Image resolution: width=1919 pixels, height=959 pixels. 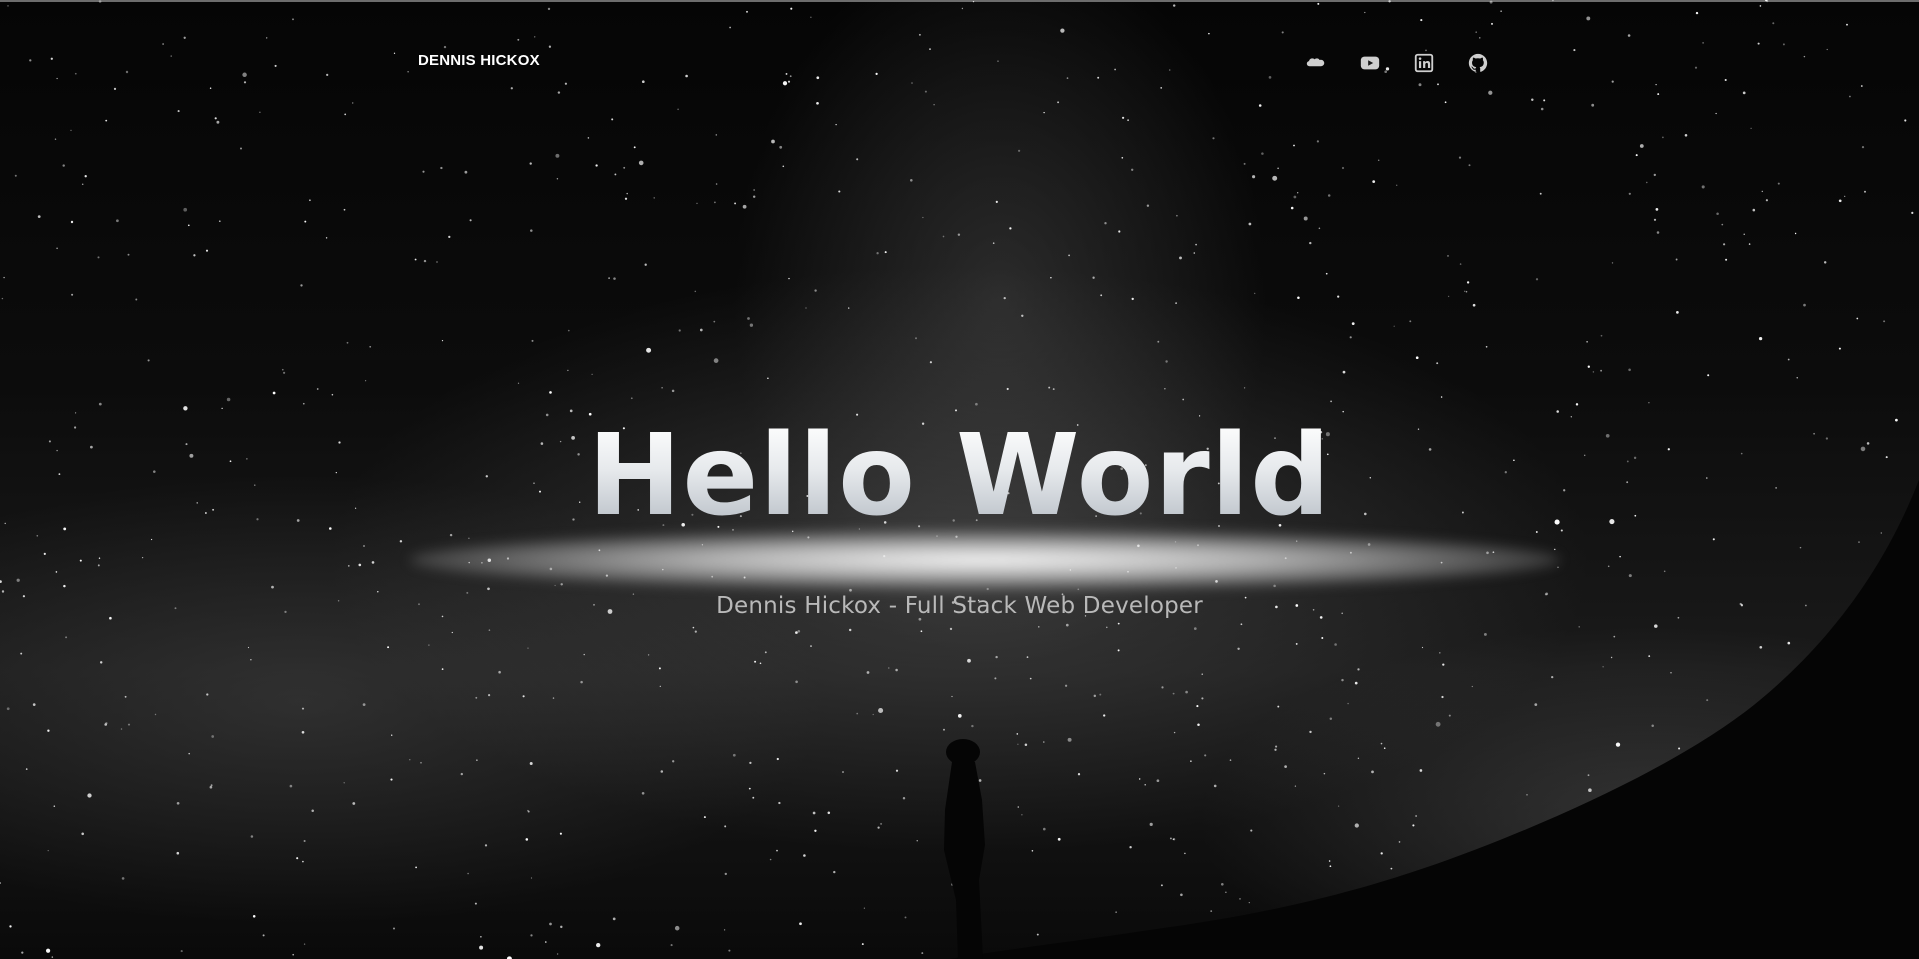 I want to click on linkedin-link, so click(x=1424, y=63).